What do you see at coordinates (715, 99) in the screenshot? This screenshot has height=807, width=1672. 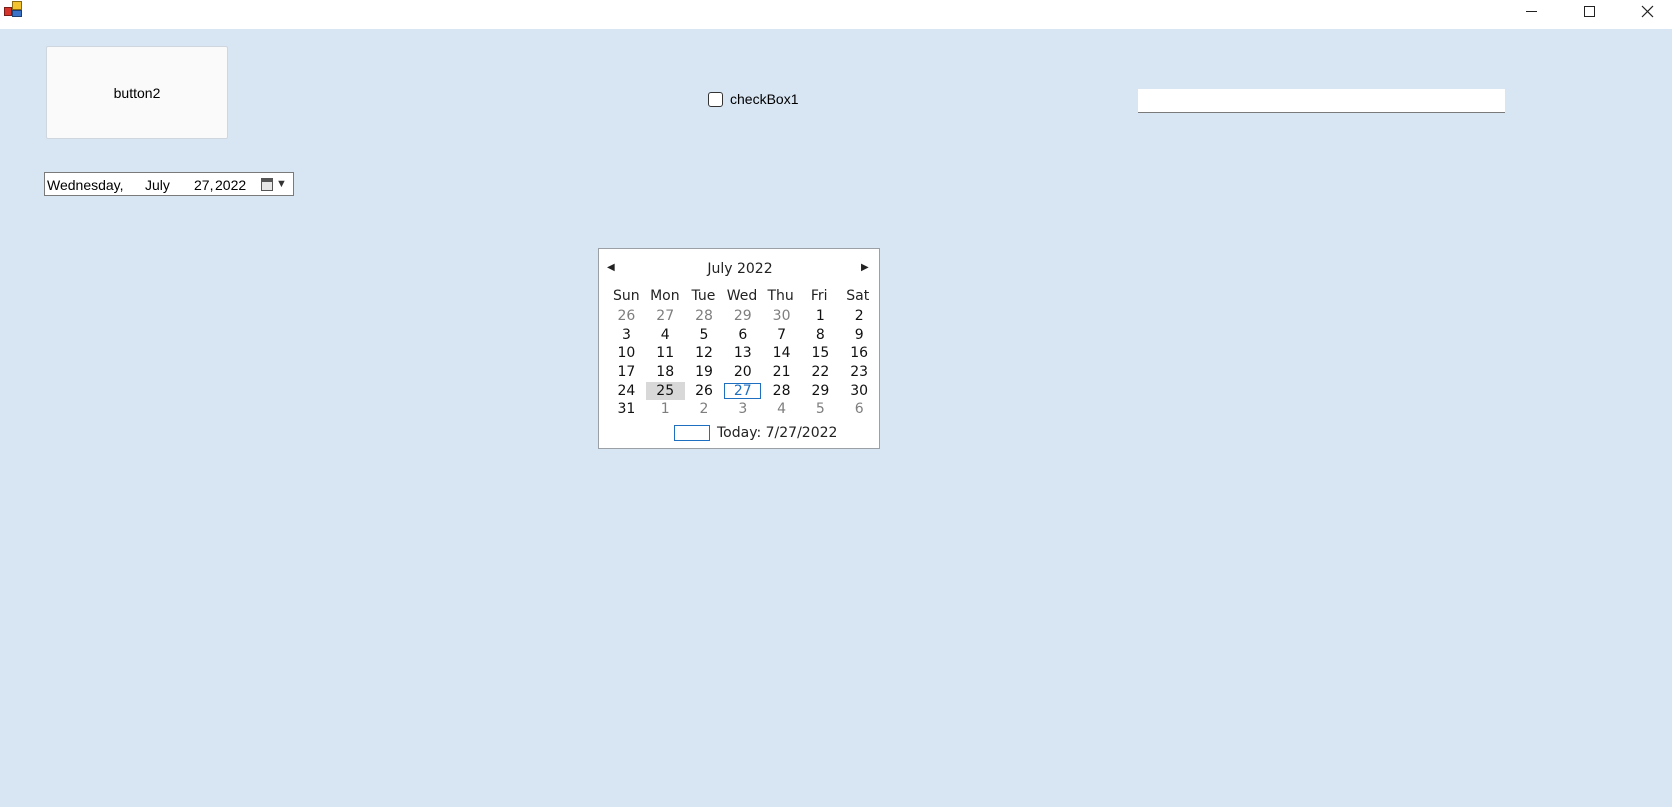 I see `checkbox1-box` at bounding box center [715, 99].